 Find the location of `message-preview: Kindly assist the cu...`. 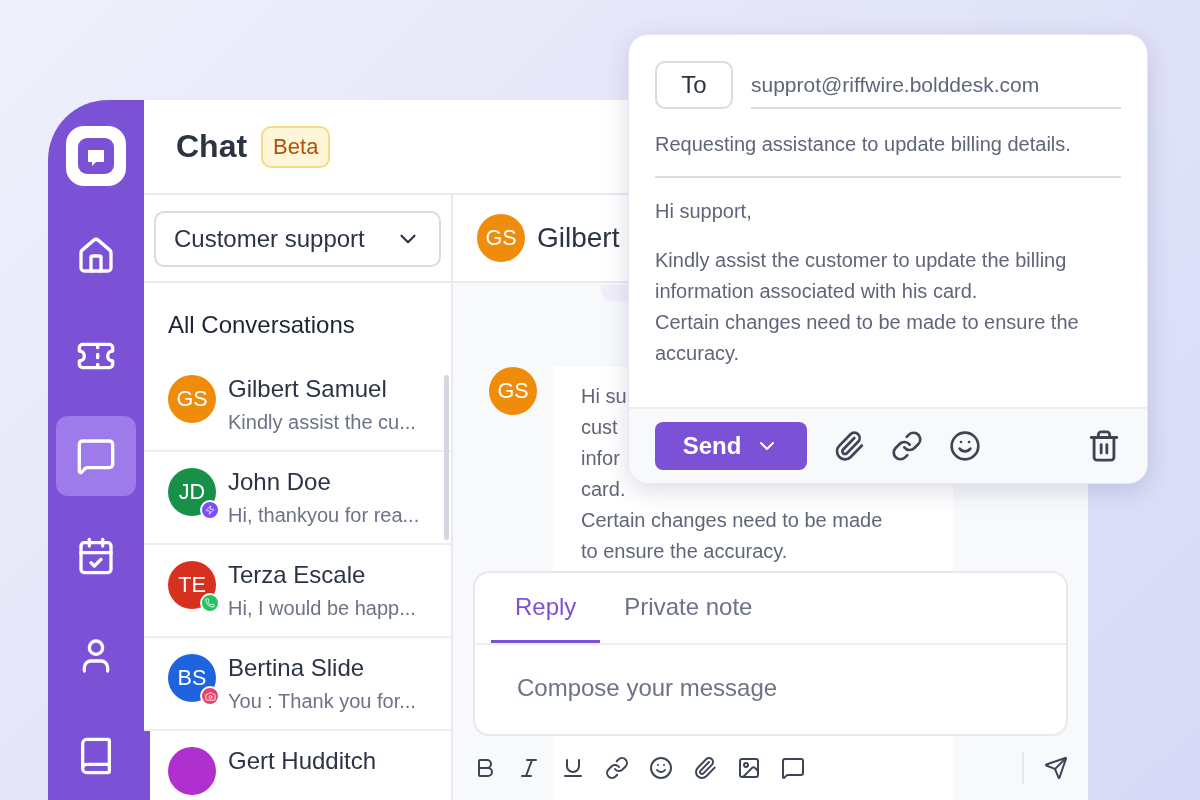

message-preview: Kindly assist the cu... is located at coordinates (322, 422).